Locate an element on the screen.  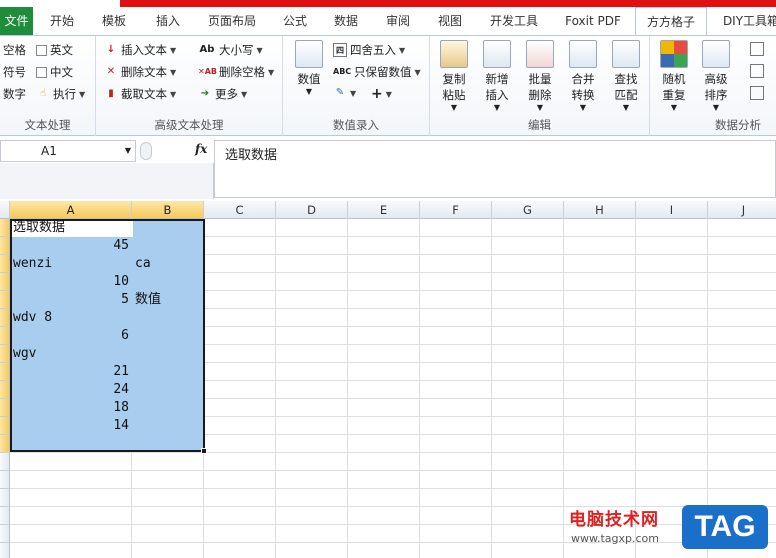
tab-developer: 开发工具 is located at coordinates (514, 21).